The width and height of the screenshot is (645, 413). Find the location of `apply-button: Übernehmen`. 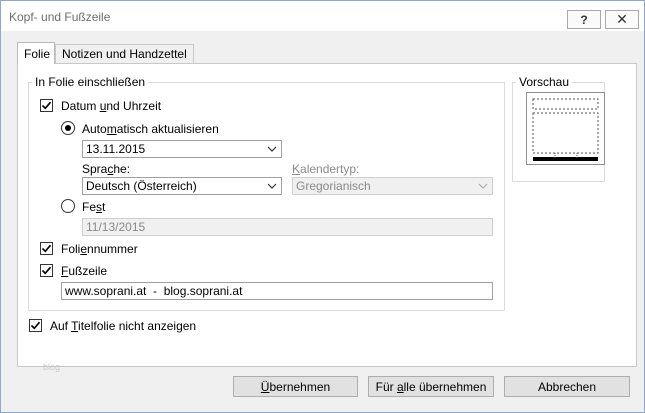

apply-button: Übernehmen is located at coordinates (295, 386).